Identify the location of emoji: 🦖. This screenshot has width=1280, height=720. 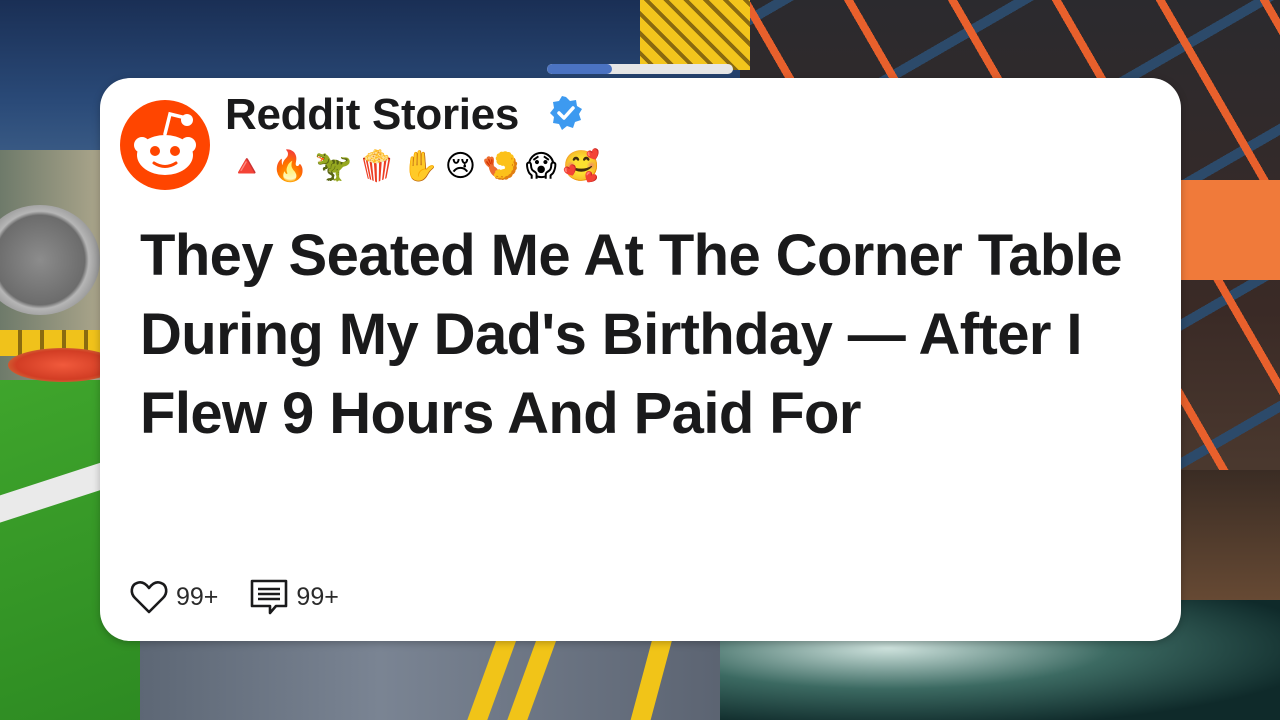
(333, 166).